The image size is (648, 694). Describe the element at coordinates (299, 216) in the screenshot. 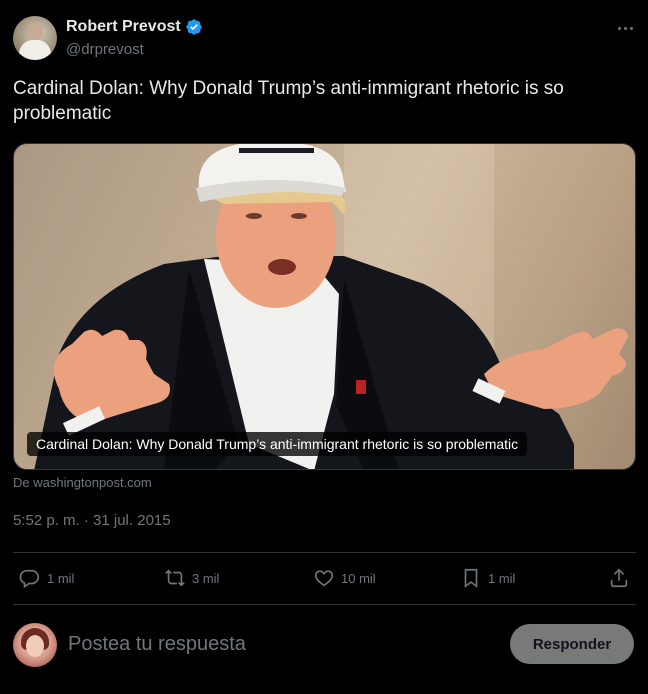

I see `photo-eye-right` at that location.